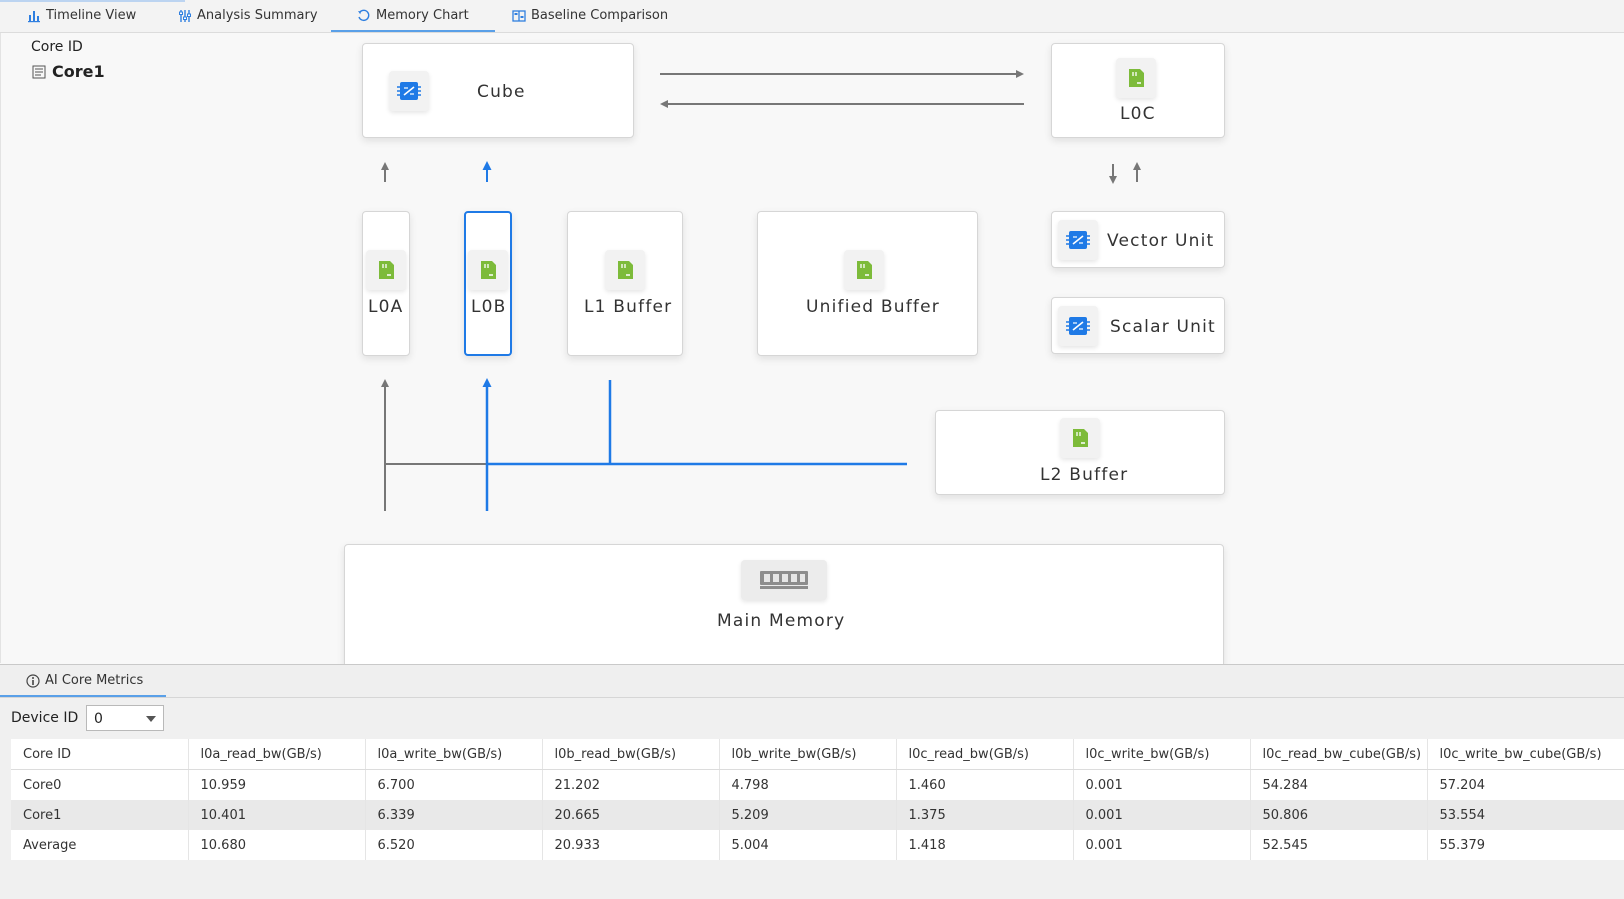 The image size is (1624, 899). I want to click on compare-icon, so click(519, 15).